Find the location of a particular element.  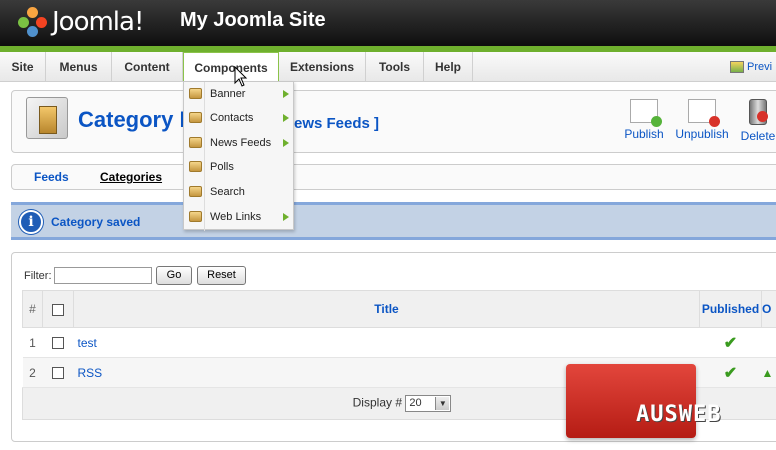

row-number: 2 is located at coordinates (32, 372).